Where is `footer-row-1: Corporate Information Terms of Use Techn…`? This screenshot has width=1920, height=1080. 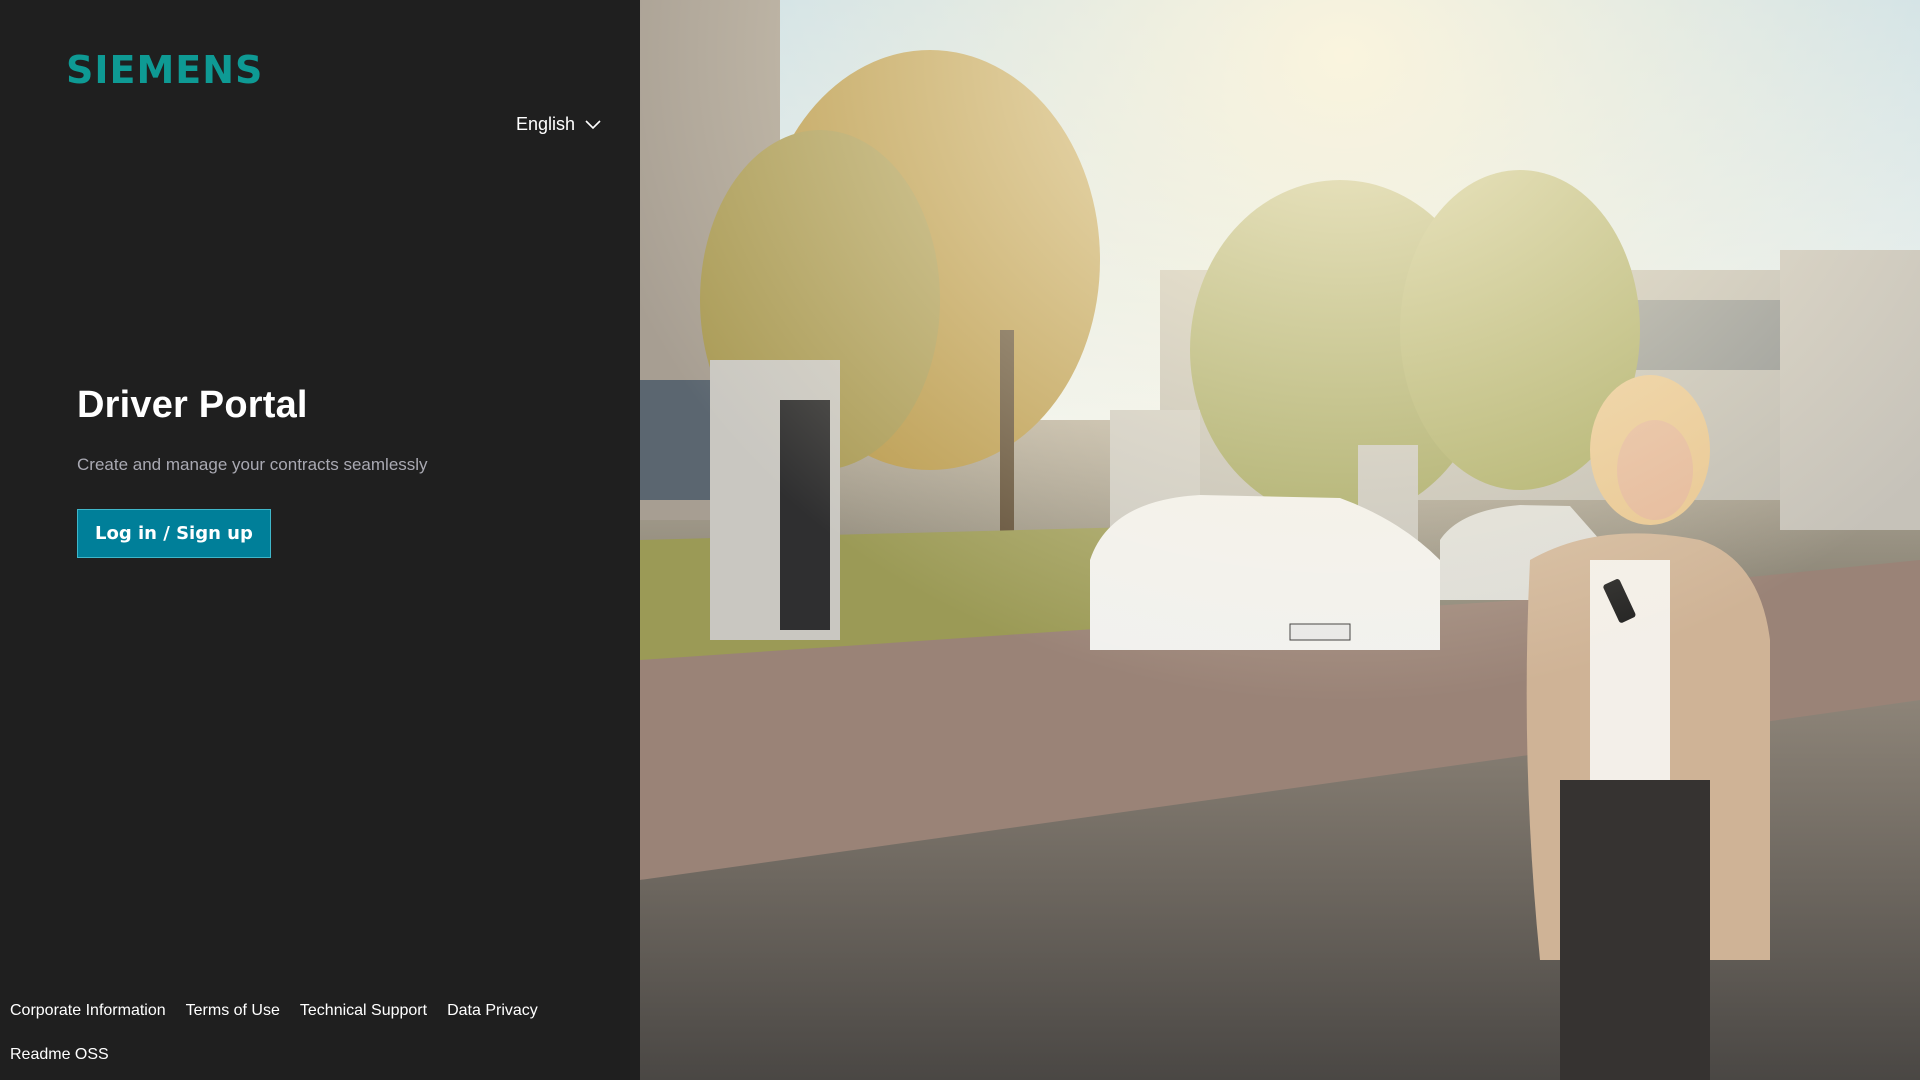 footer-row-1: Corporate Information Terms of Use Techn… is located at coordinates (320, 1011).